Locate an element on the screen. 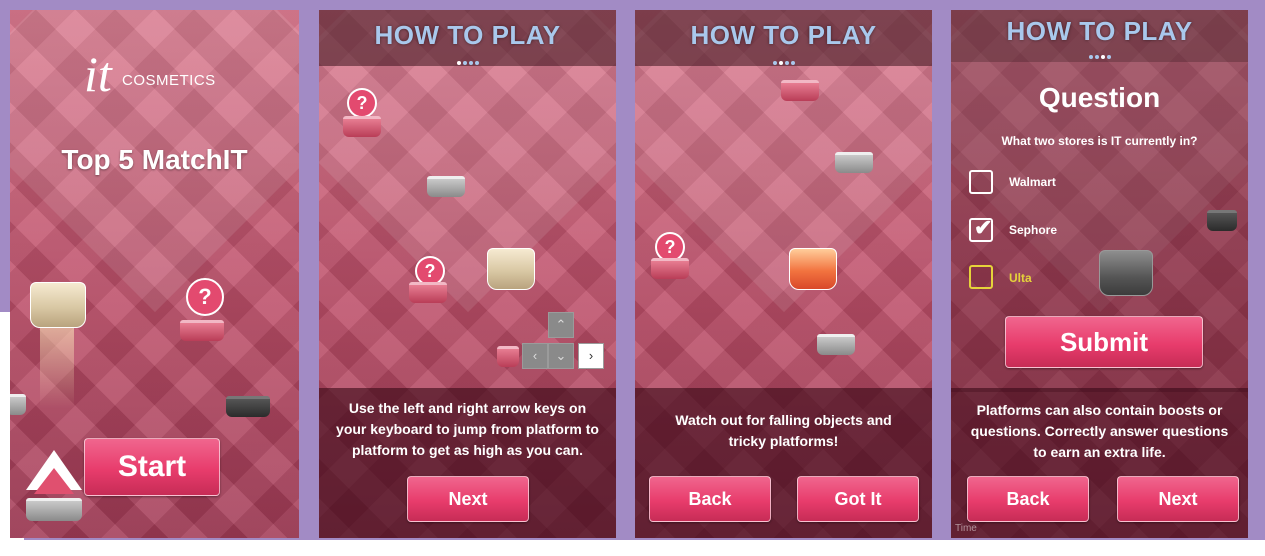  question-title: Question is located at coordinates (1099, 97).